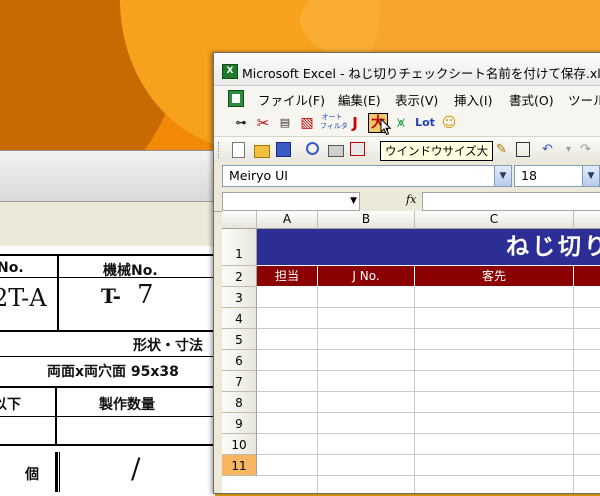  Describe the element at coordinates (291, 99) in the screenshot. I see `menu-file: ファイル(F)` at that location.